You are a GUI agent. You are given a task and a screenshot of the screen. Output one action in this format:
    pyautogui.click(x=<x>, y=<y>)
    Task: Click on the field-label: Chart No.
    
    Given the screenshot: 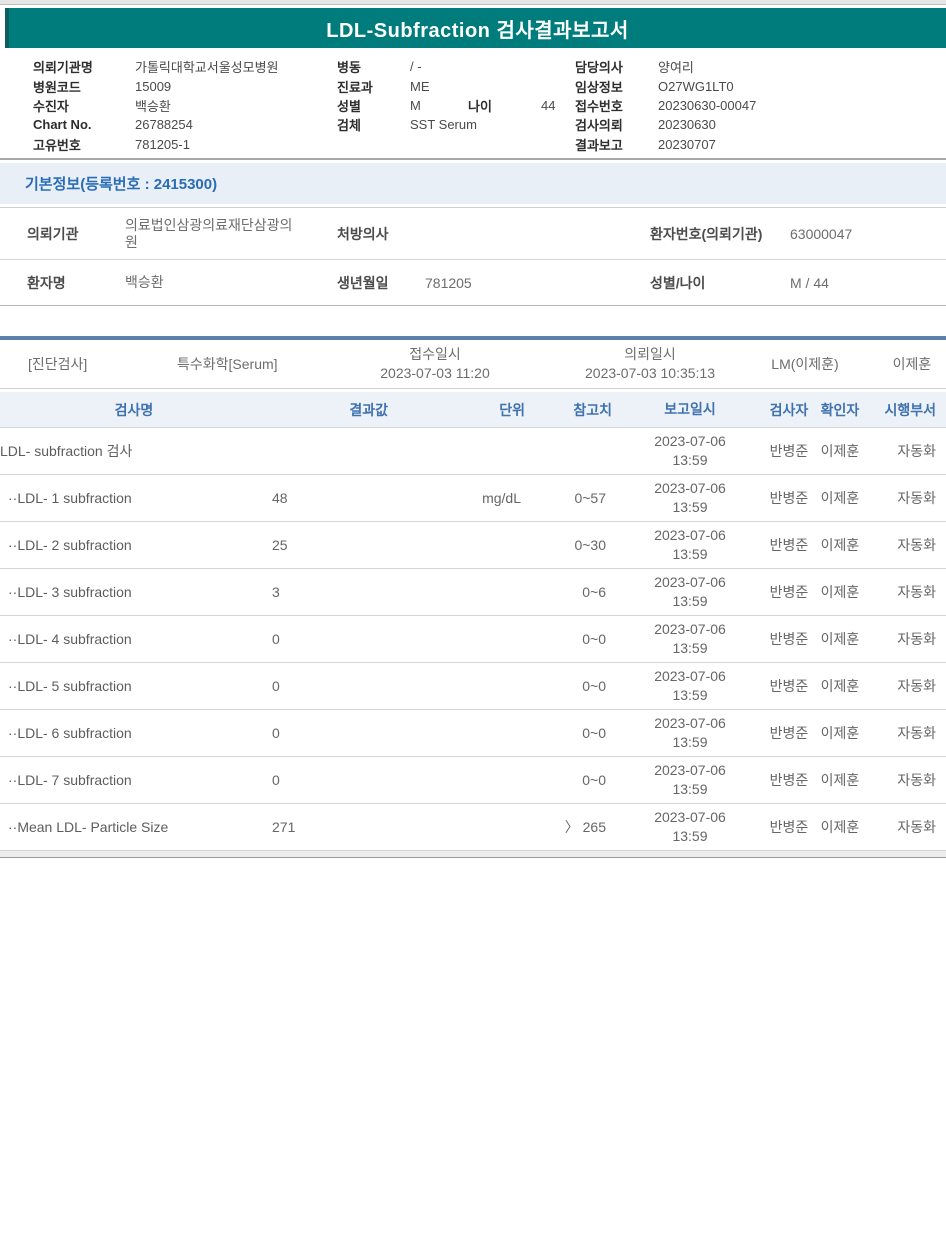 What is the action you would take?
    pyautogui.click(x=62, y=125)
    